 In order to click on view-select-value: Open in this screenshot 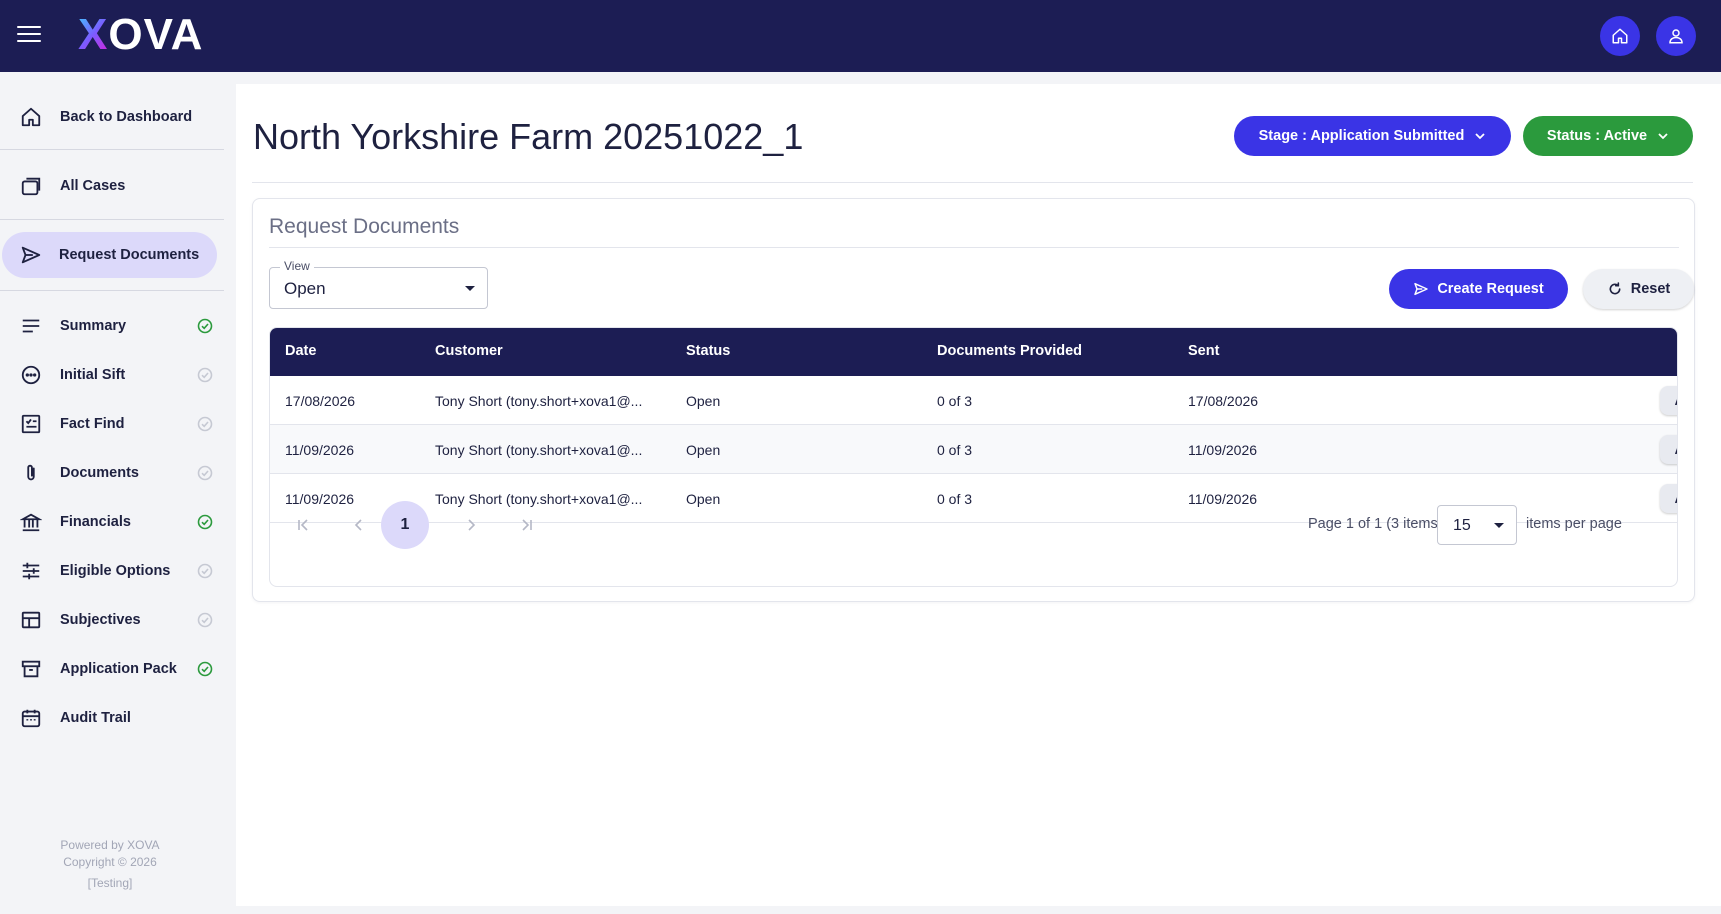, I will do `click(305, 288)`.